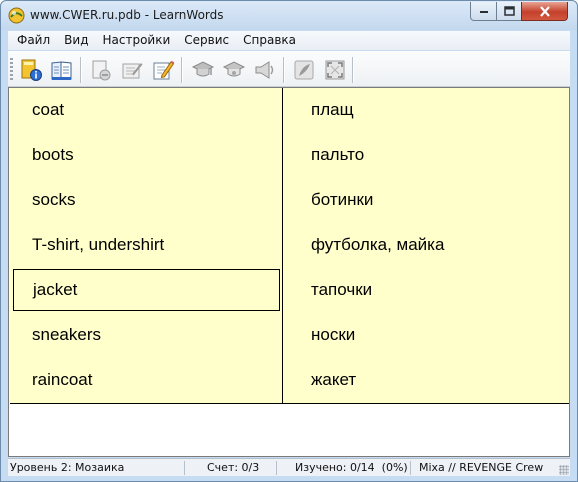 Image resolution: width=578 pixels, height=482 pixels. I want to click on open-dictionary-button, so click(30, 69).